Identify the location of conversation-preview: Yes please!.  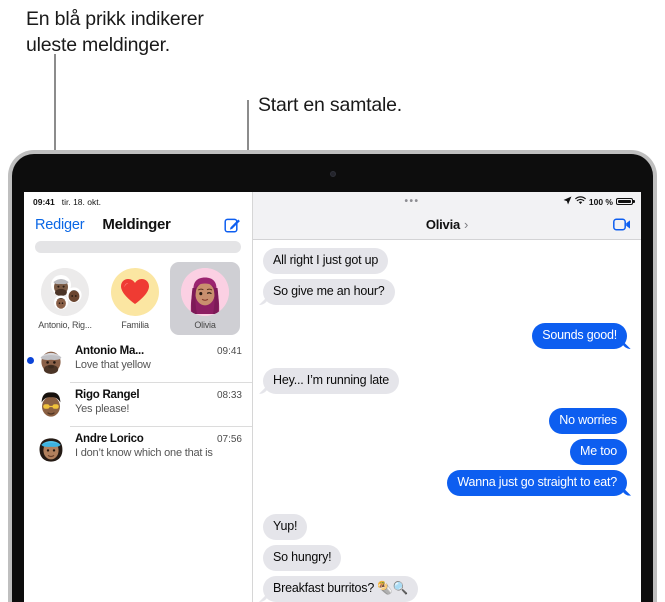
(102, 409).